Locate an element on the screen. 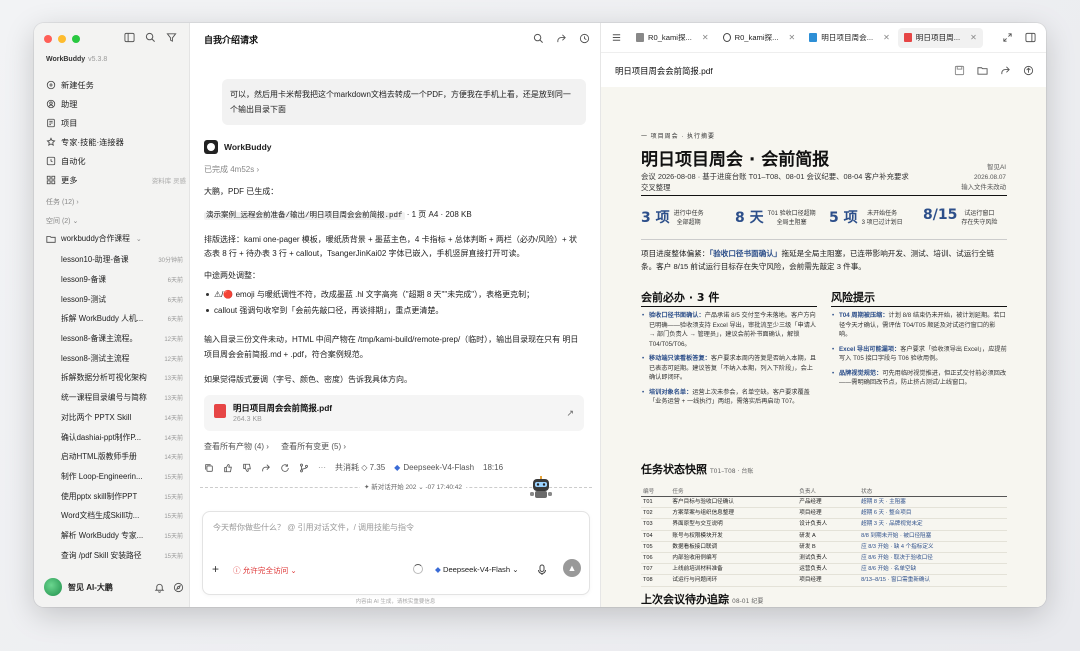 This screenshot has height=651, width=1080. permission-dropdown: ⓘ 允许完全访问 ⌄ is located at coordinates (265, 570).